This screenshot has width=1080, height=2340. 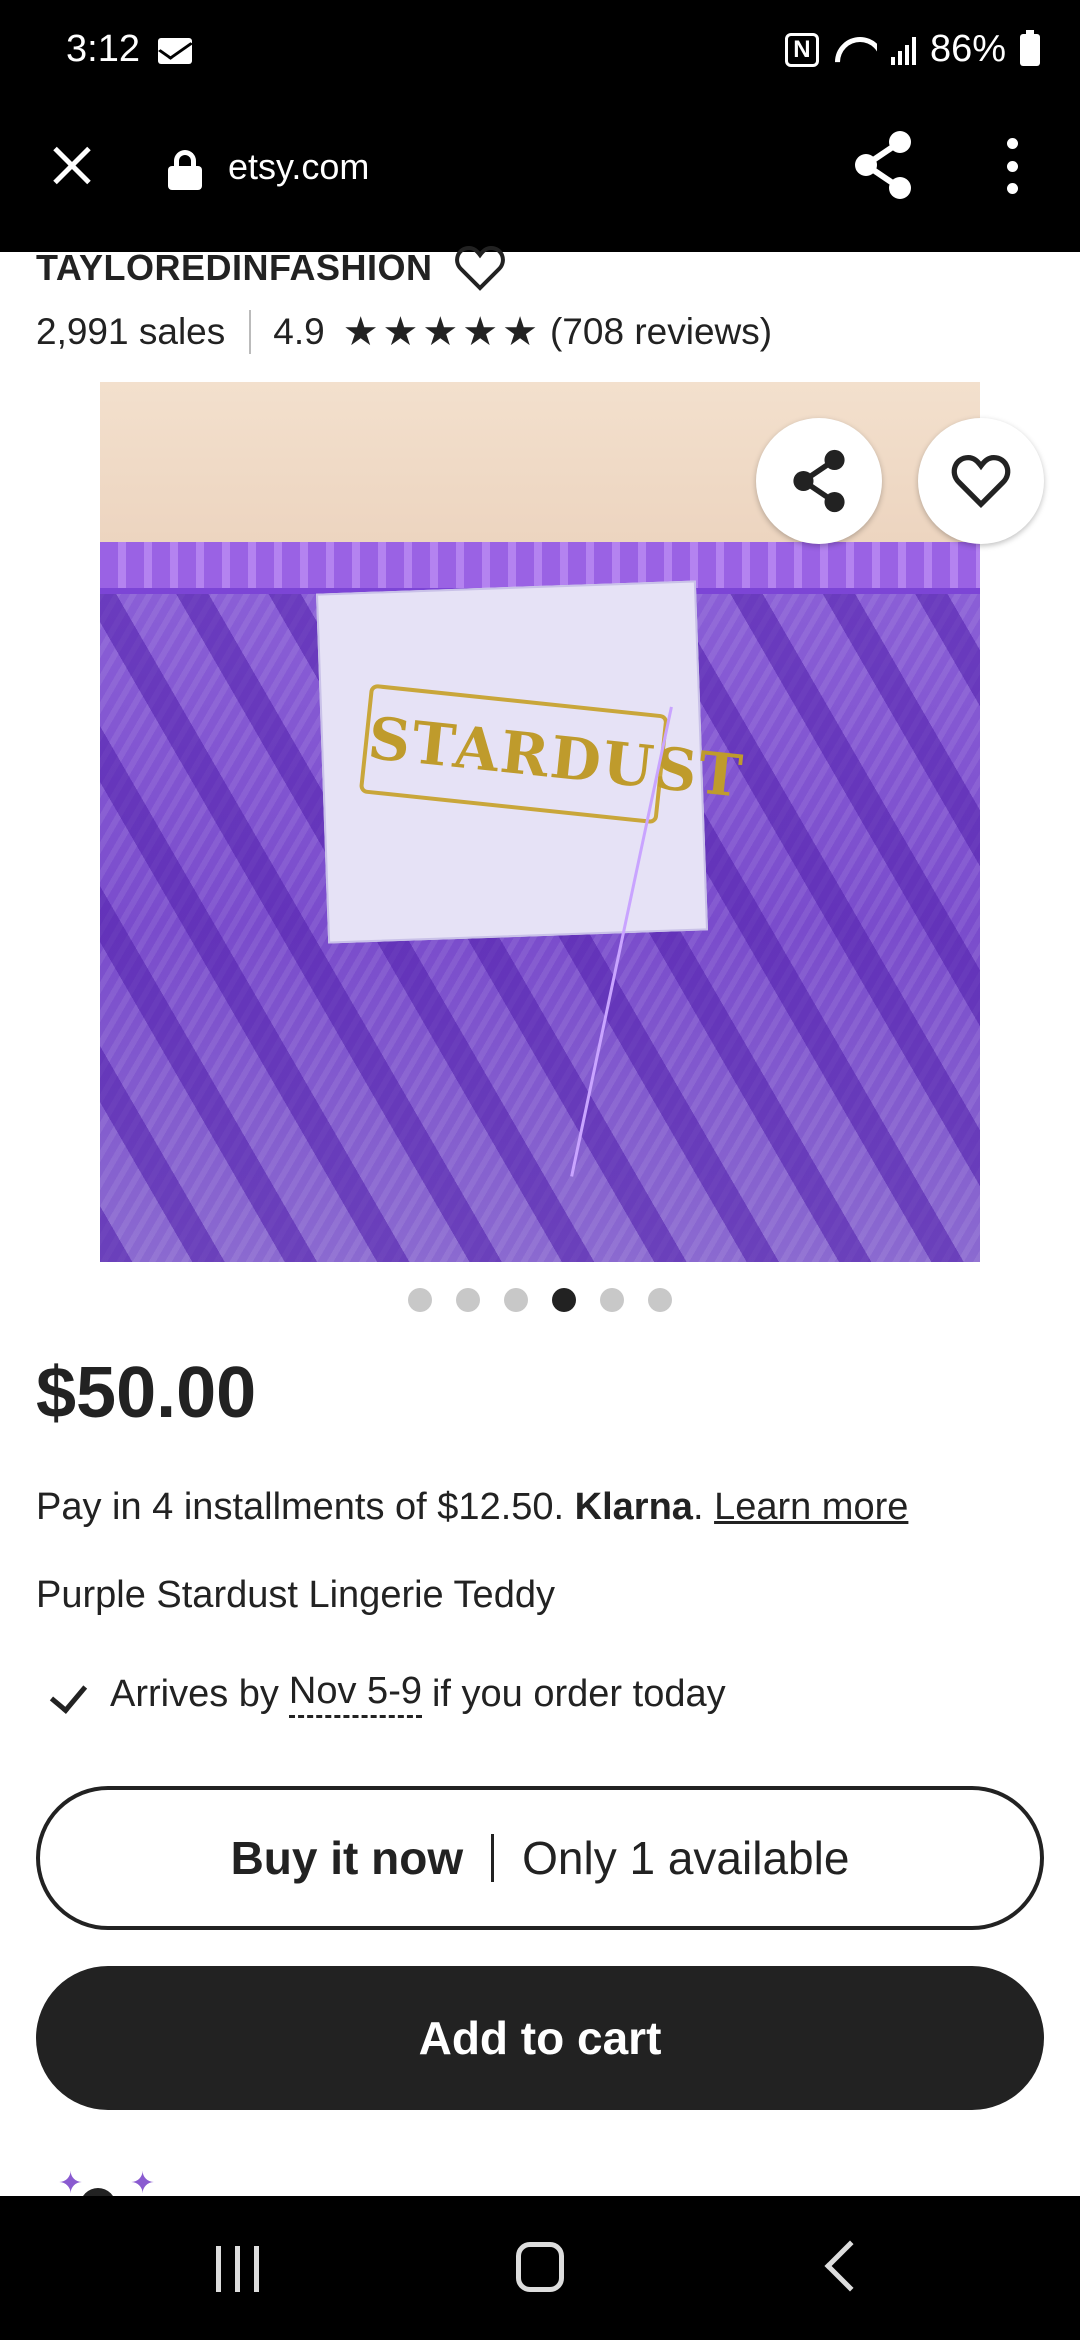 I want to click on arrives-suffix: if you order today, so click(x=578, y=1693).